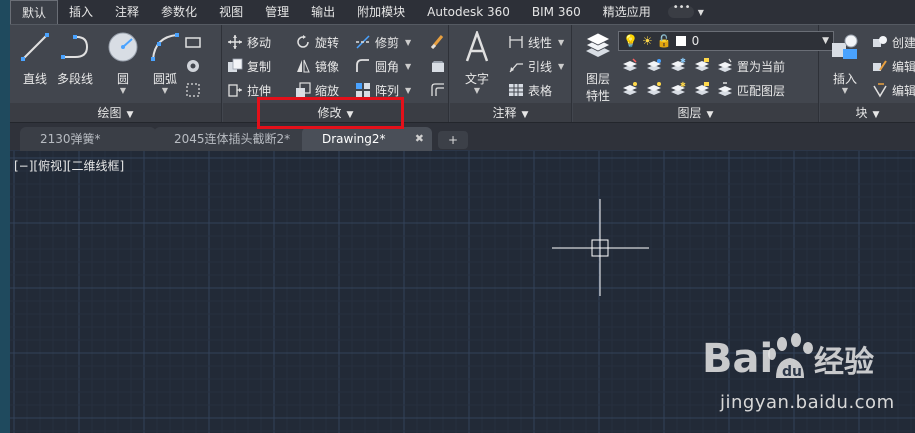  What do you see at coordinates (726, 41) in the screenshot?
I see `layer-dropdown: 💡 ☀ 🔓 0 ▼` at bounding box center [726, 41].